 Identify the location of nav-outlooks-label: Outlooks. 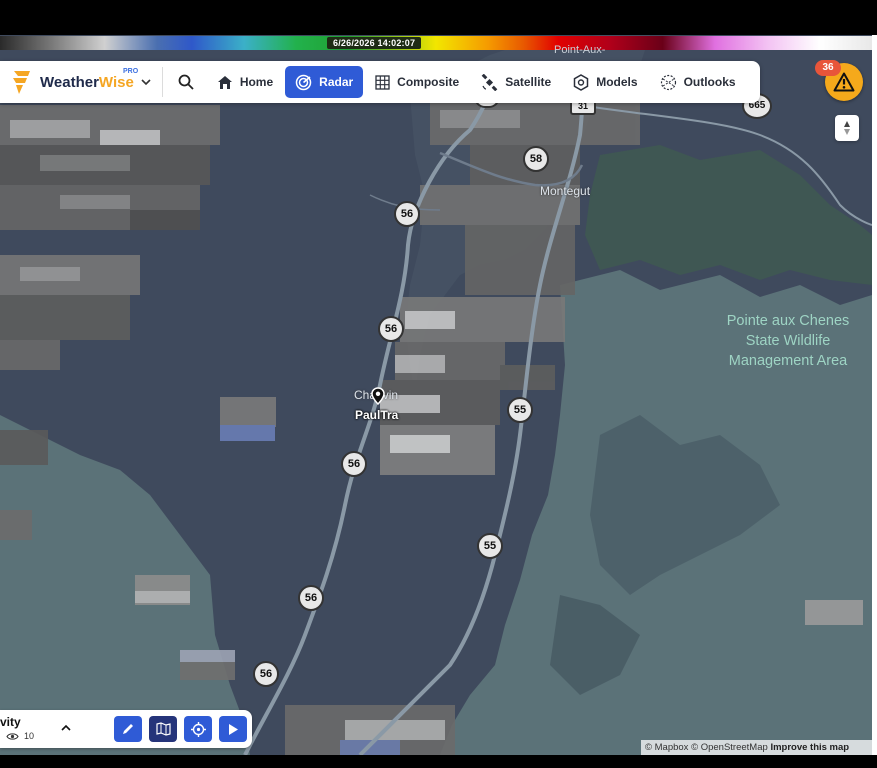
(709, 82).